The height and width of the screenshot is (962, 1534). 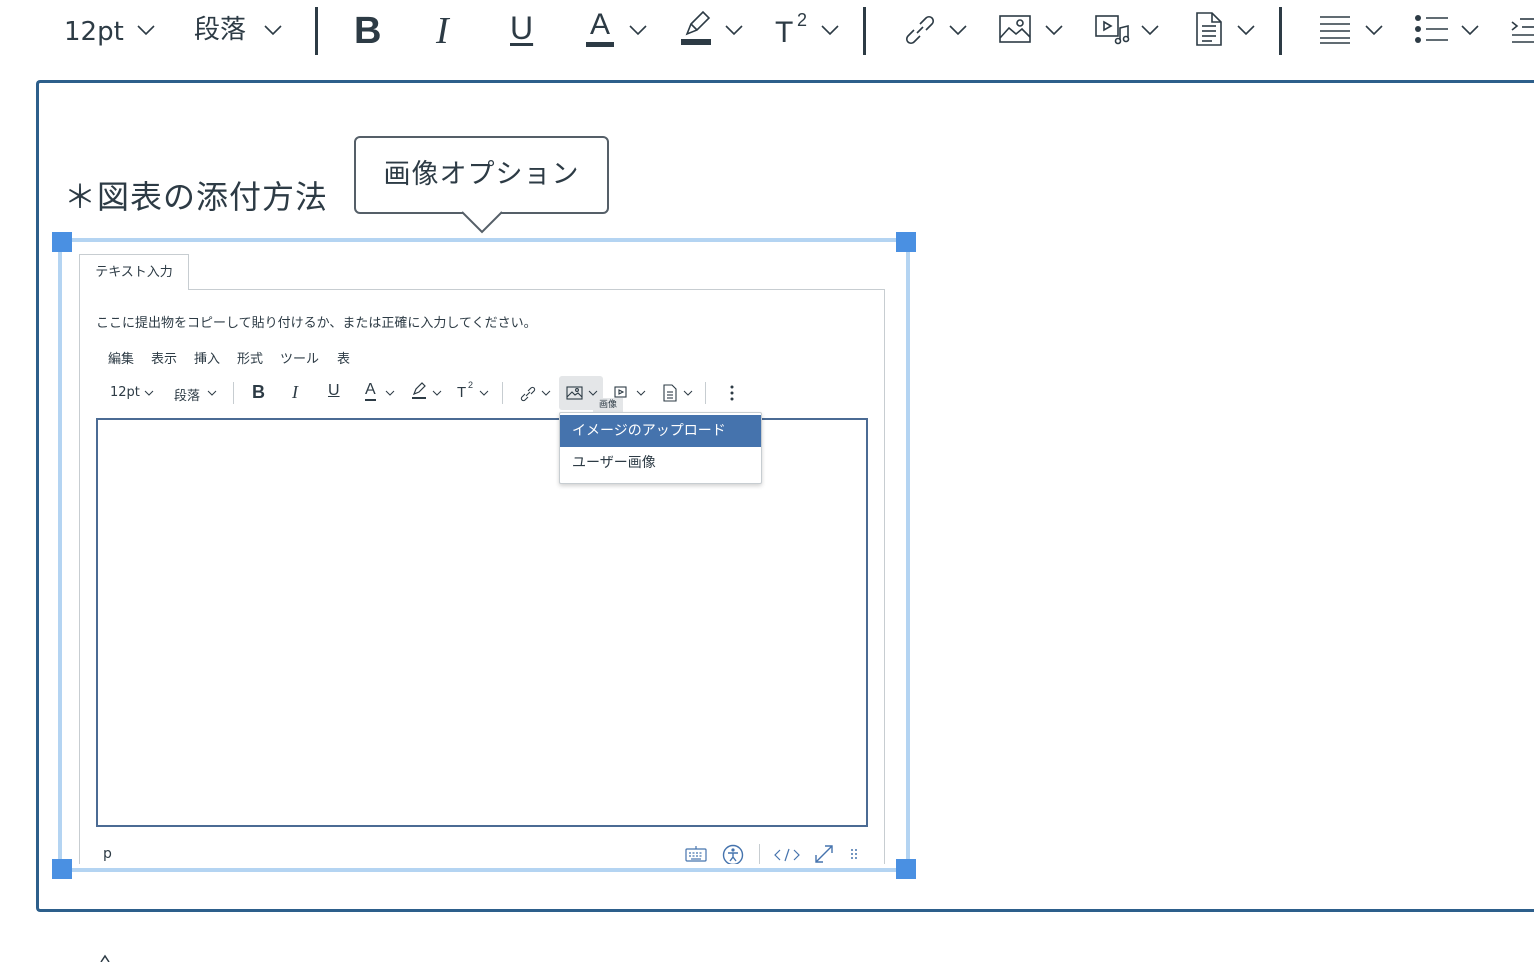 I want to click on superscript-mark: 2, so click(x=802, y=20).